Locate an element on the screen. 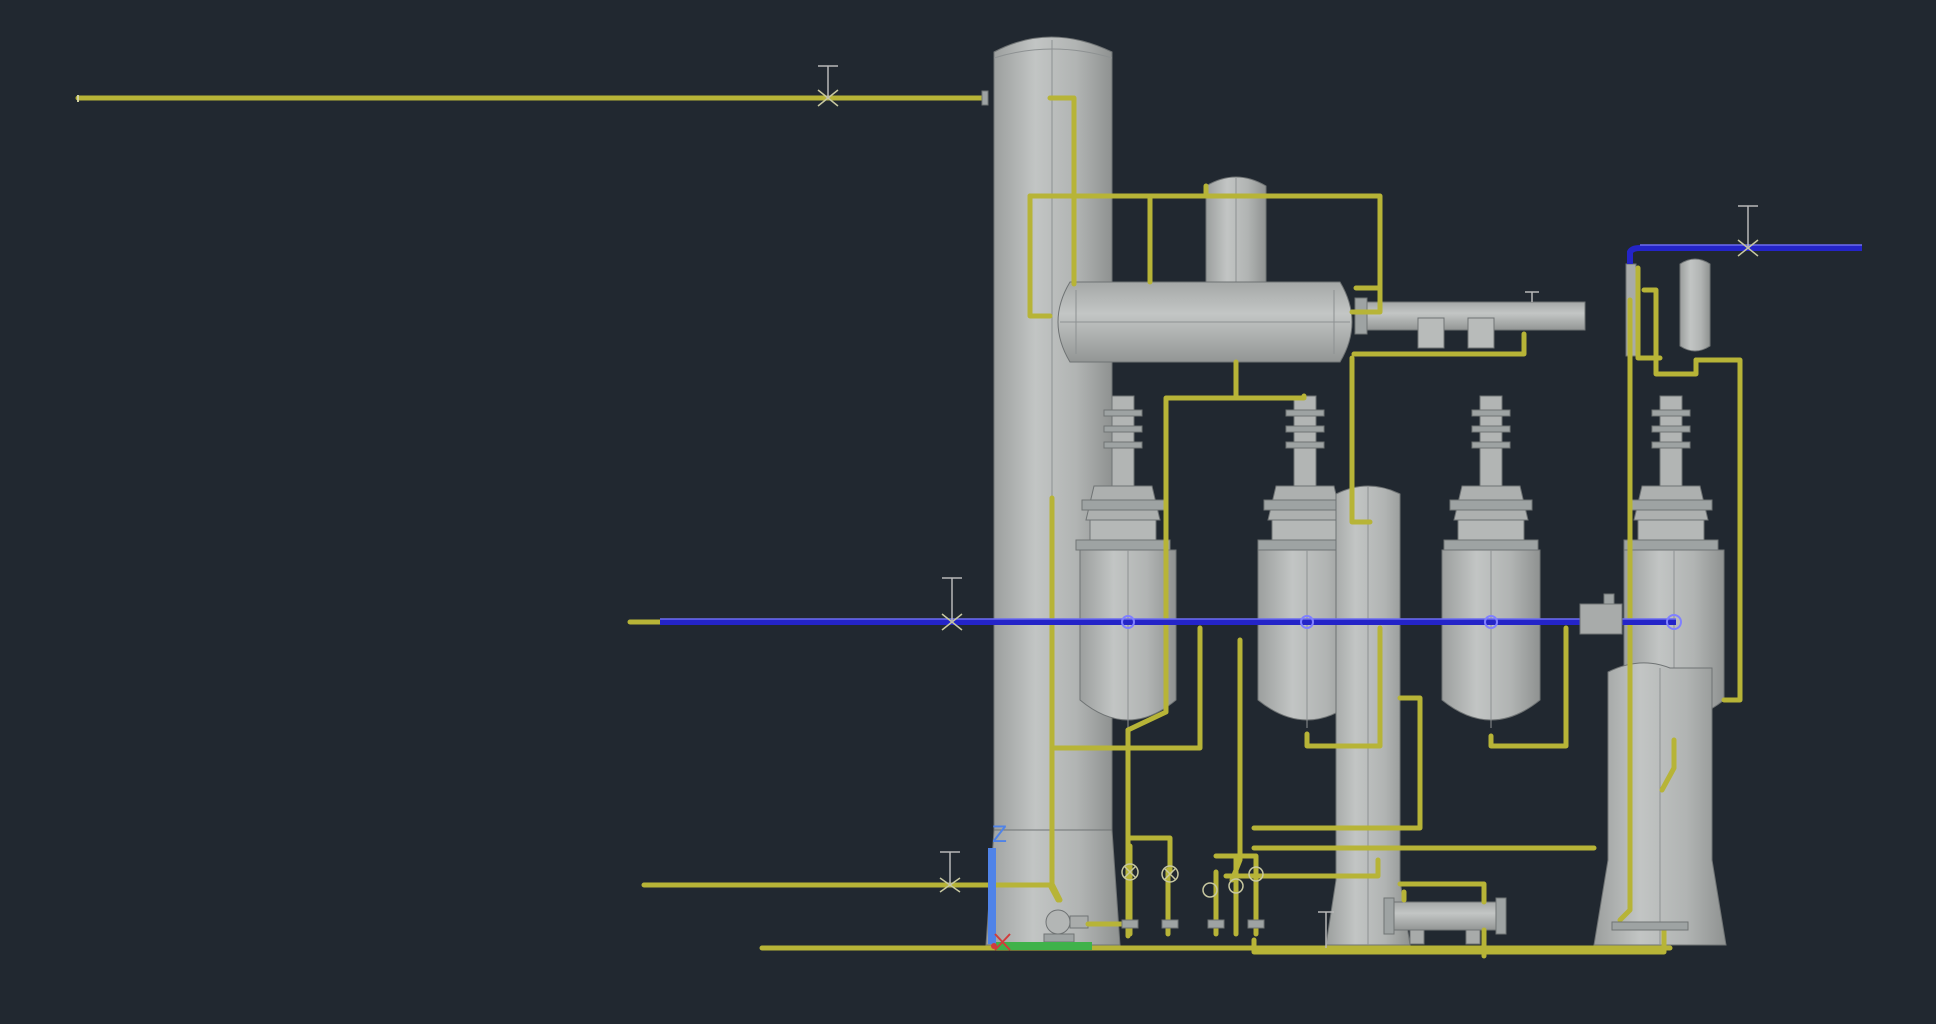  utility-top-line is located at coordinates (1744, 234).